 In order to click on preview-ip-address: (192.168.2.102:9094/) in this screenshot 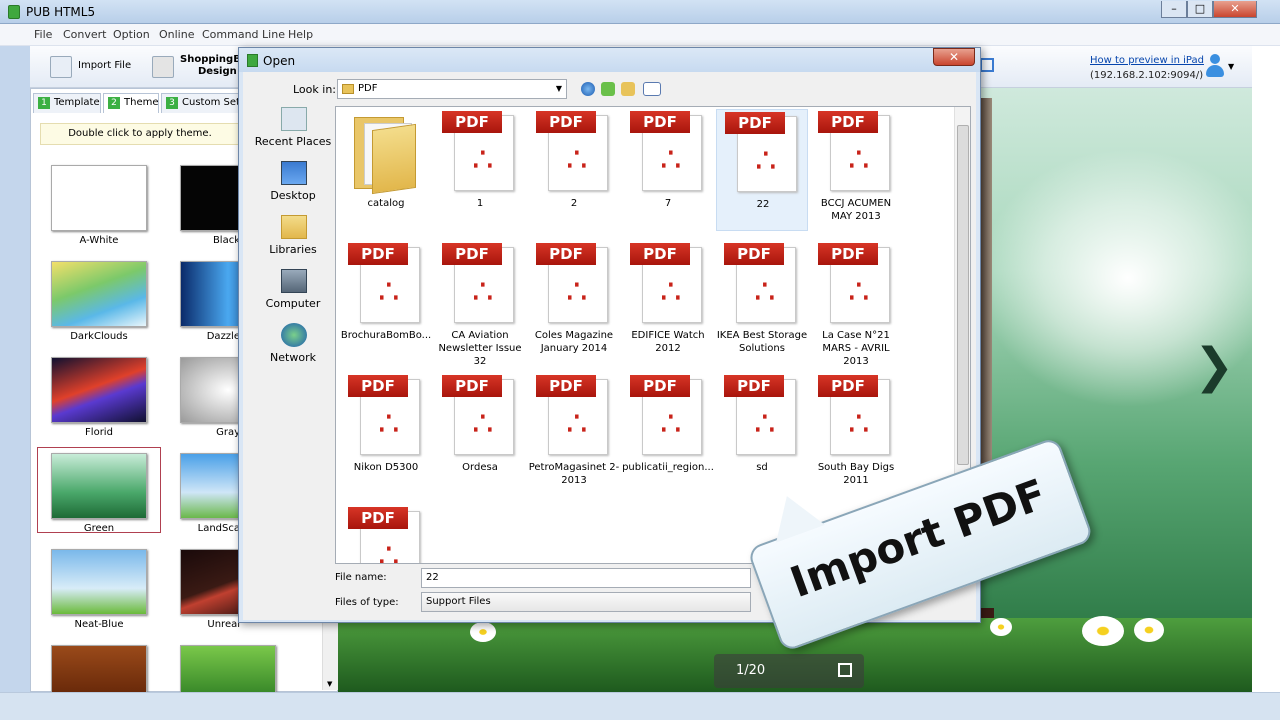, I will do `click(1147, 75)`.